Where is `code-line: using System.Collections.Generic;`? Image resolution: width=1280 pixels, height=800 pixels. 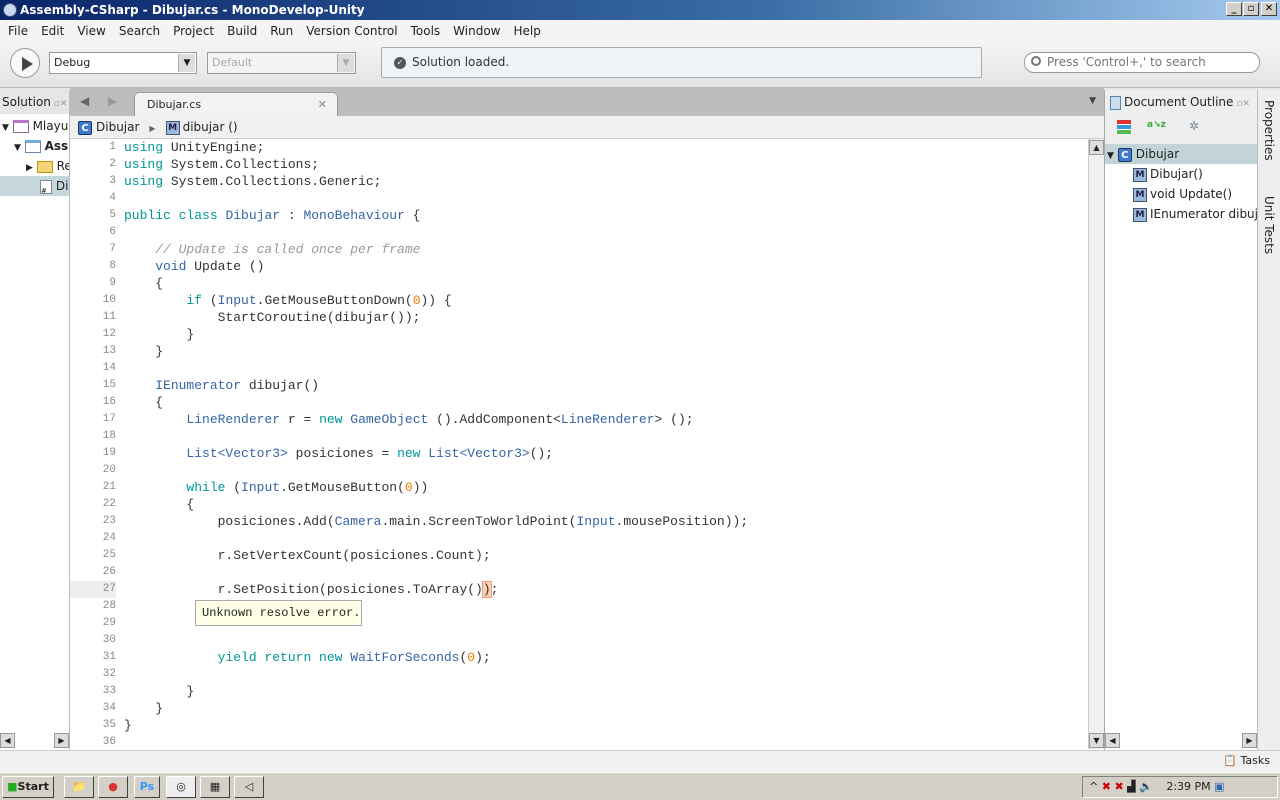
code-line: using System.Collections.Generic; is located at coordinates (252, 181).